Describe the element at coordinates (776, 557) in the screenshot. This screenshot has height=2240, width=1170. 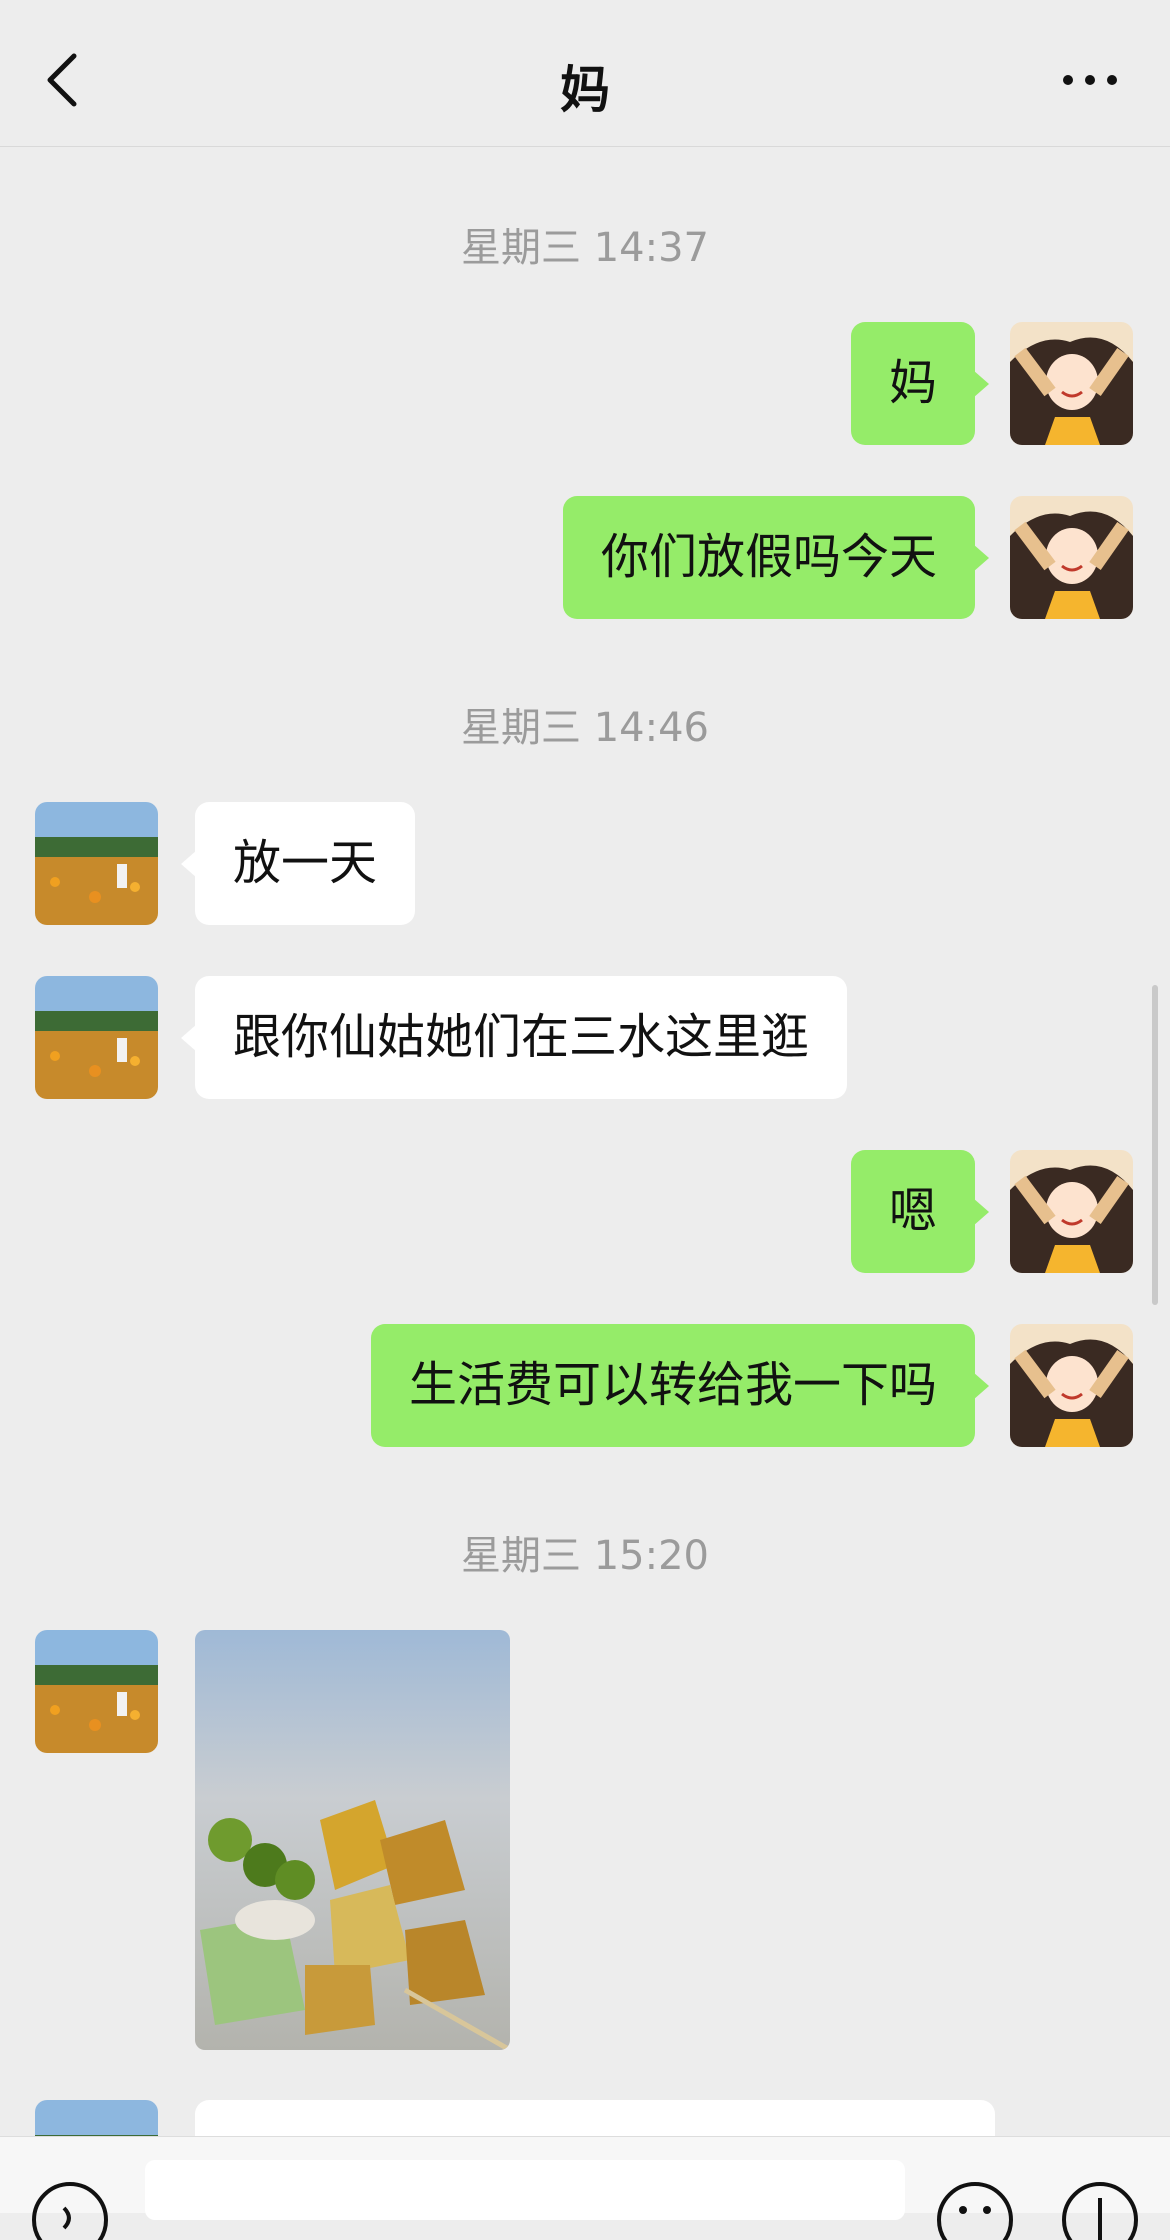
I see `message-bubble-outgoing: 你们放假吗今天` at that location.